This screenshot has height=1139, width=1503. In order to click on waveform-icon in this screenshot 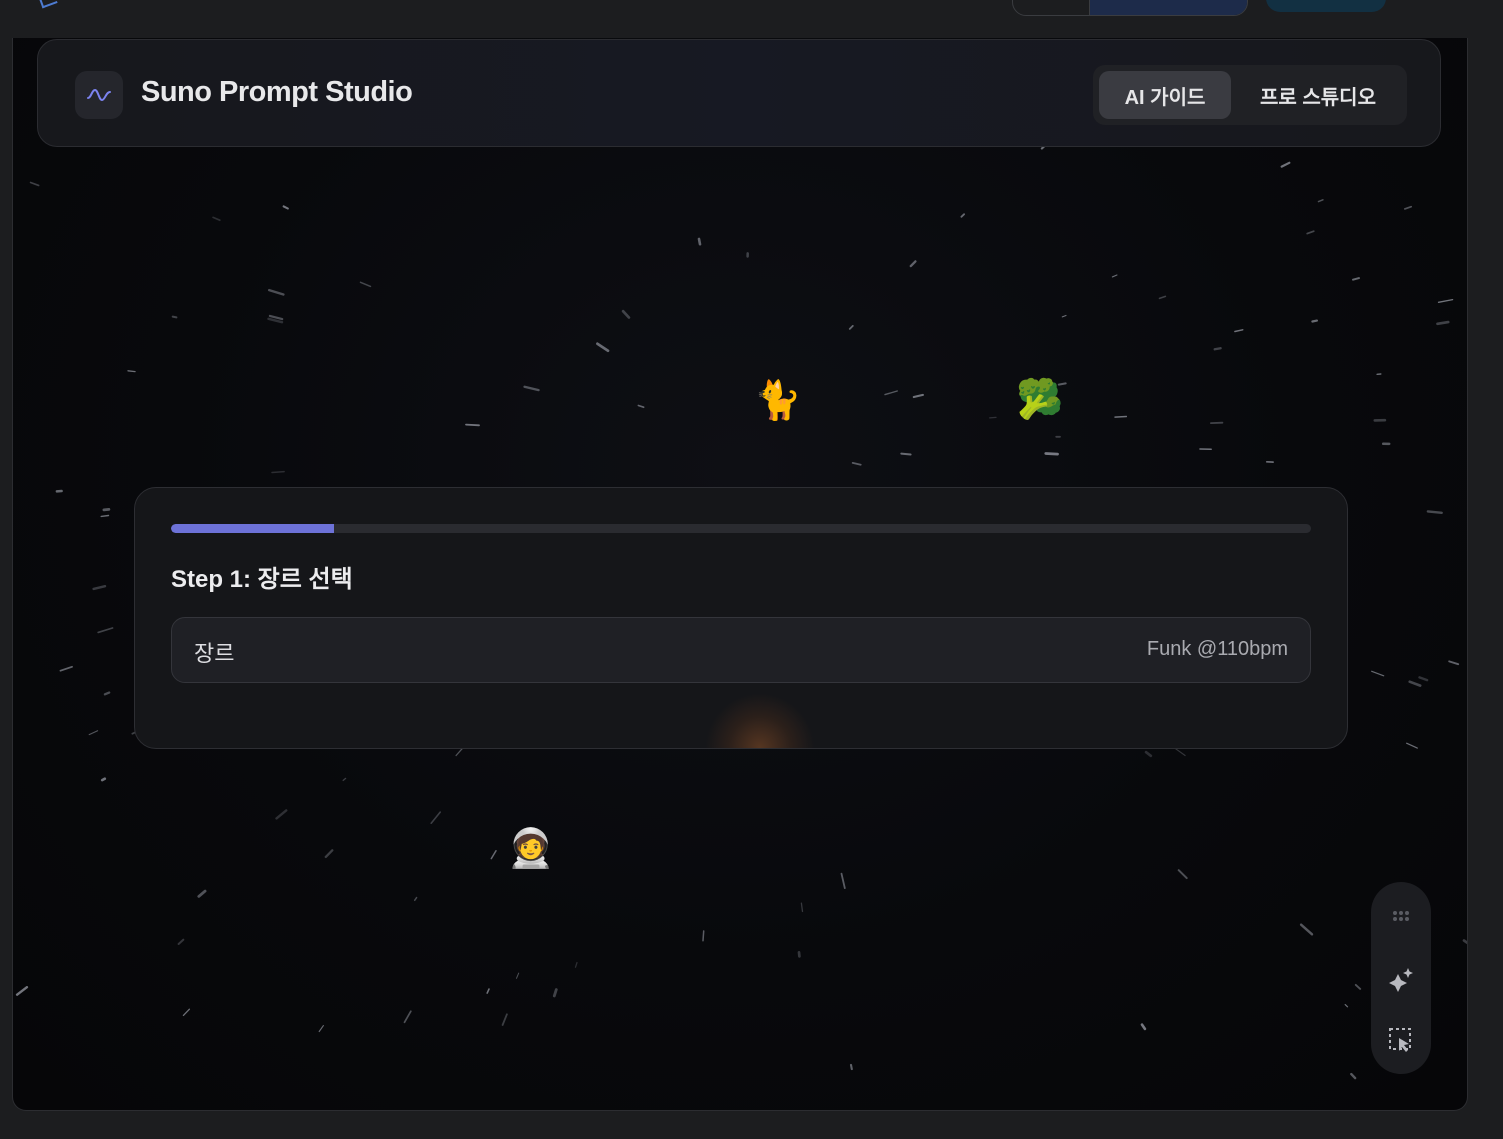, I will do `click(99, 95)`.